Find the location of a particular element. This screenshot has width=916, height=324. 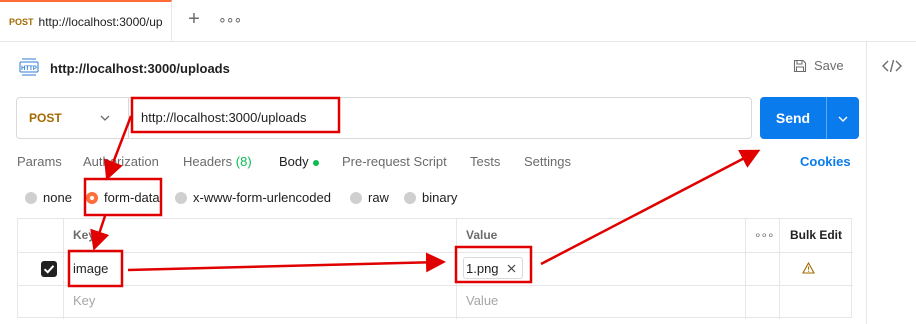

method-select: POST is located at coordinates (73, 118).